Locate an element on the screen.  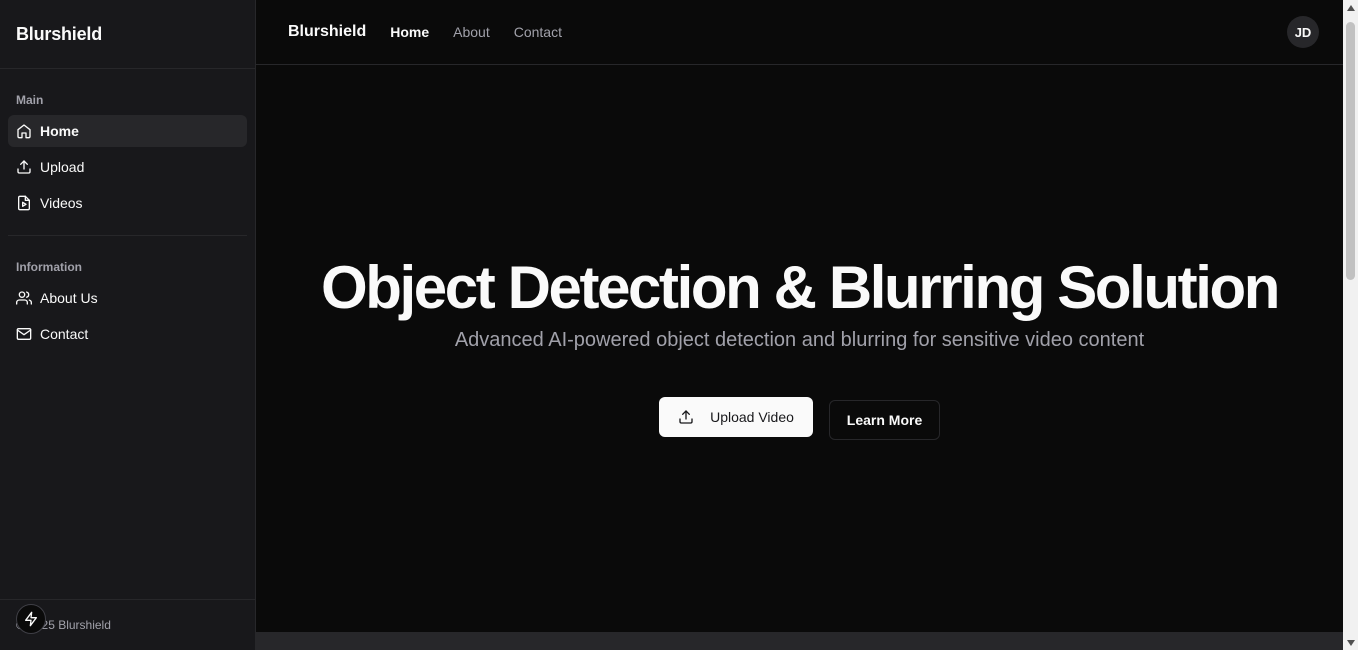
scroll-down-arrow-icon is located at coordinates (1350, 642).